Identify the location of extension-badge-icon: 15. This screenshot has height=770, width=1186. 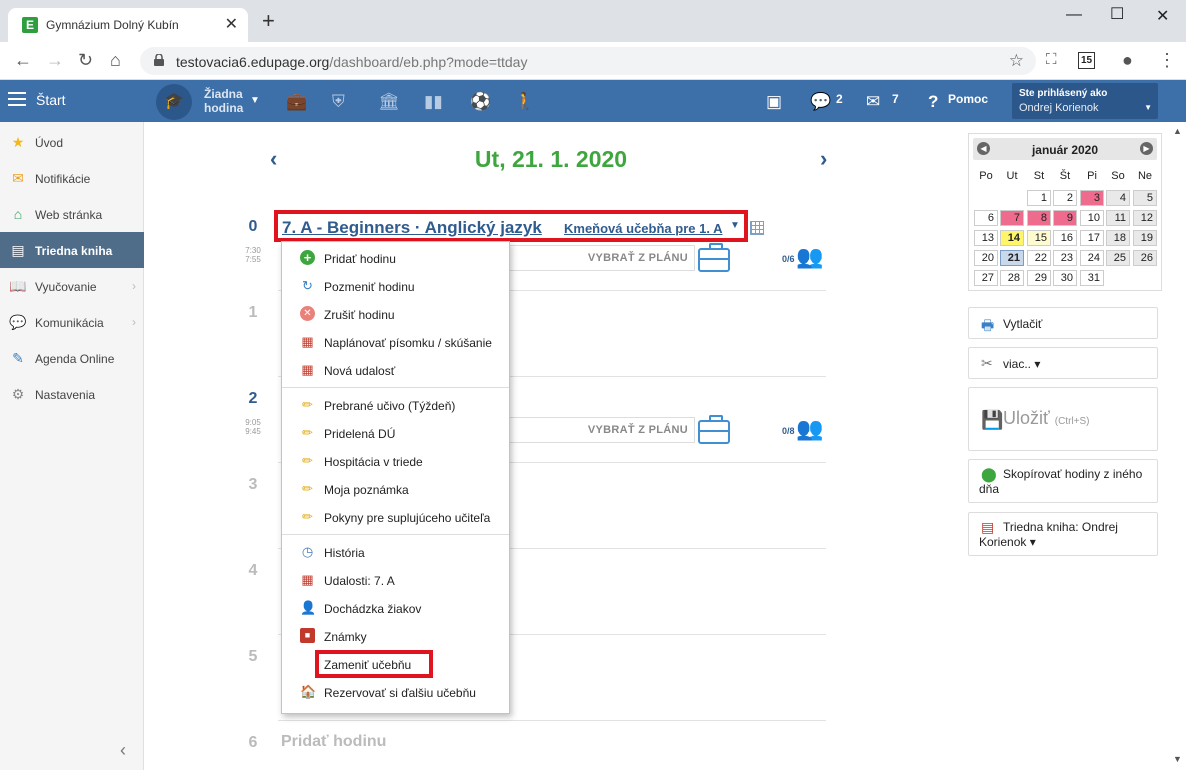
(1086, 60).